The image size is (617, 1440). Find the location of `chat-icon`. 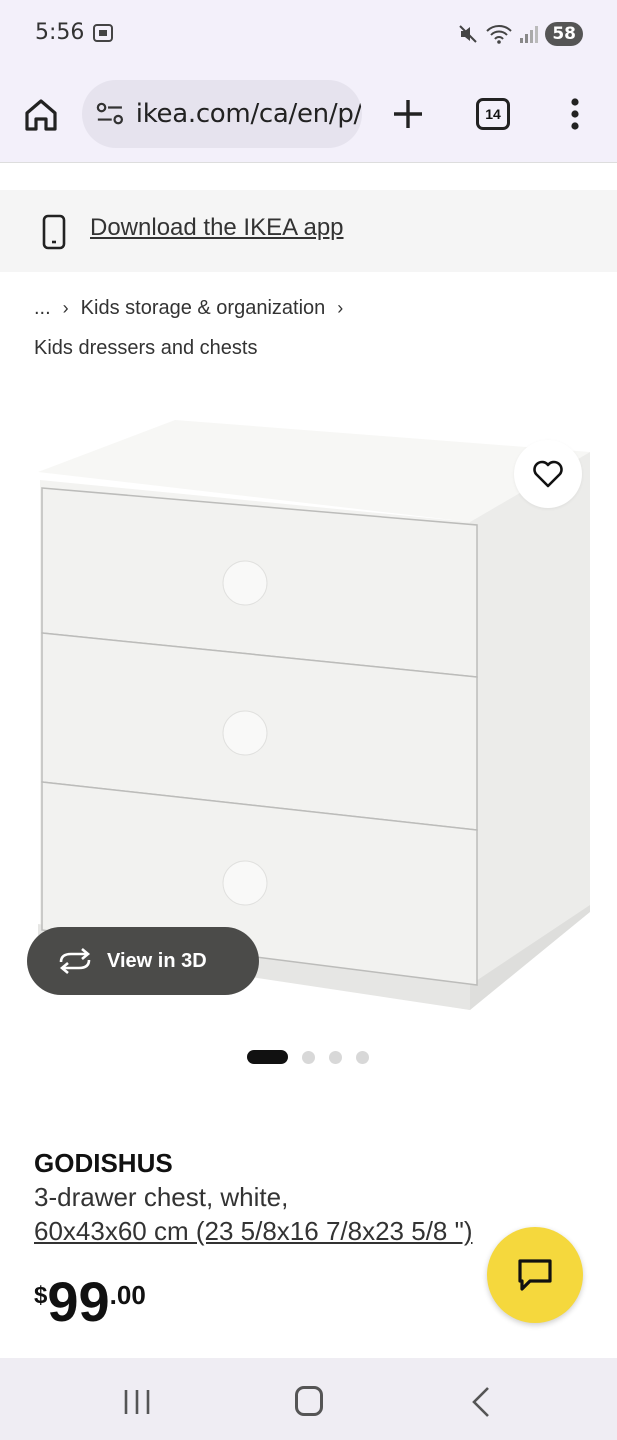

chat-icon is located at coordinates (535, 1275).